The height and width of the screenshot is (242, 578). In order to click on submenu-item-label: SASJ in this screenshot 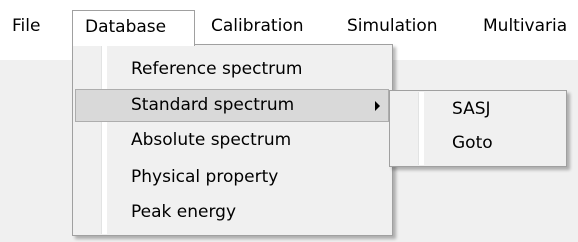, I will do `click(471, 109)`.